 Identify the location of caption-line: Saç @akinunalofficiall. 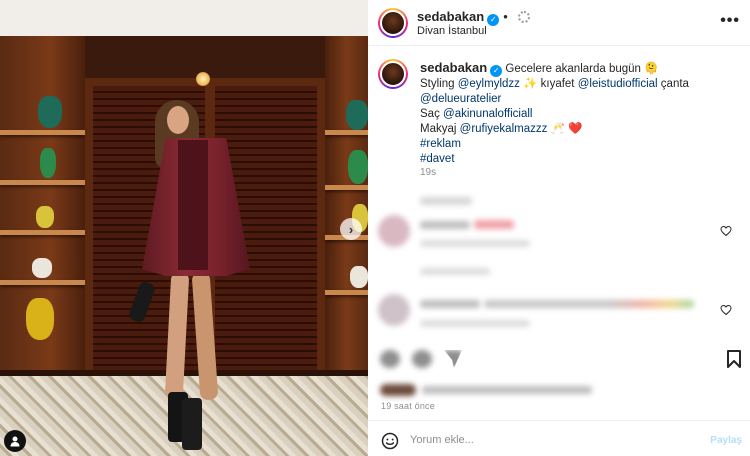
(580, 114).